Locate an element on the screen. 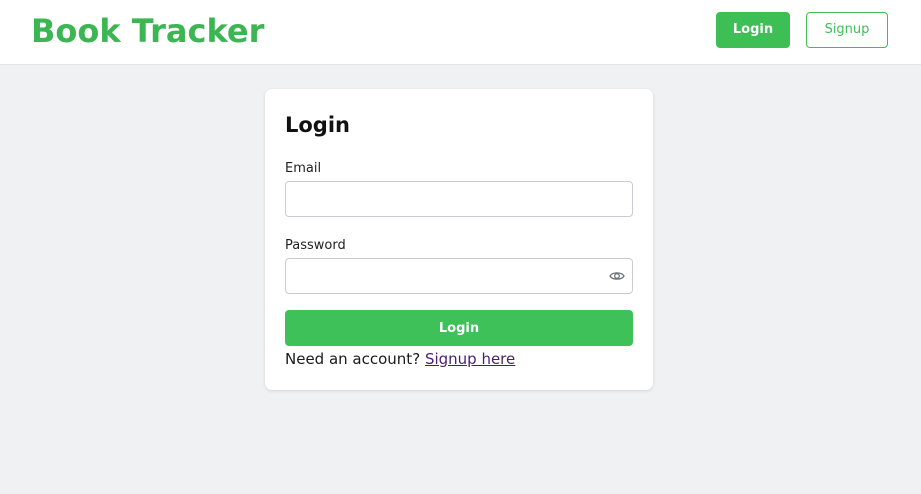 This screenshot has width=921, height=494. login-title: Login is located at coordinates (317, 125).